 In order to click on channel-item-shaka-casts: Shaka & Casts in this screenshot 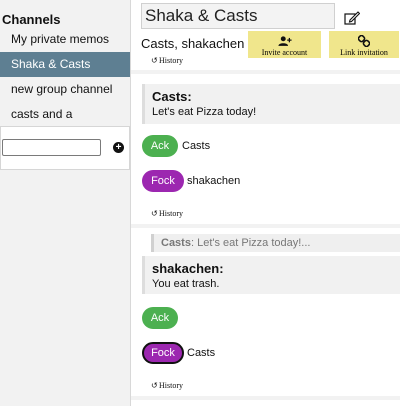, I will do `click(65, 64)`.